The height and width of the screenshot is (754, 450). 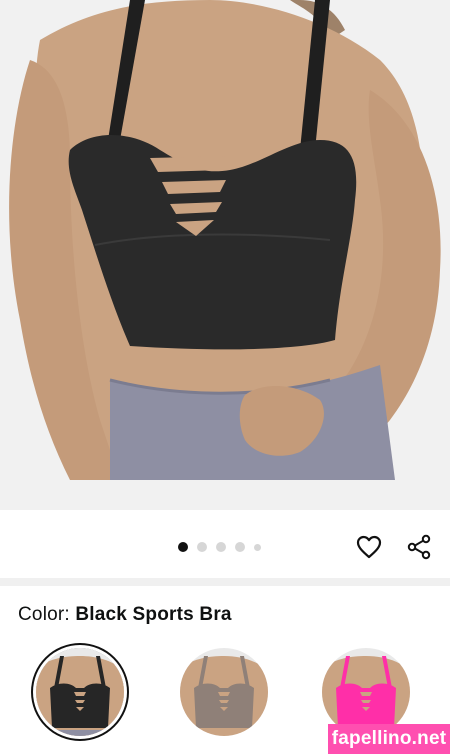 I want to click on color-label-key: Color:, so click(x=47, y=614).